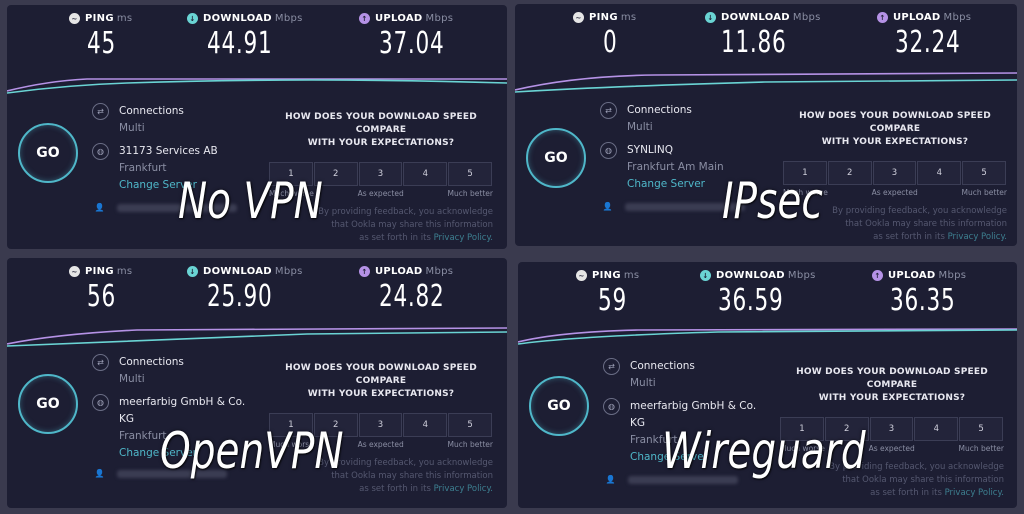 This screenshot has height=514, width=1024. I want to click on upload-value: 37.04, so click(412, 43).